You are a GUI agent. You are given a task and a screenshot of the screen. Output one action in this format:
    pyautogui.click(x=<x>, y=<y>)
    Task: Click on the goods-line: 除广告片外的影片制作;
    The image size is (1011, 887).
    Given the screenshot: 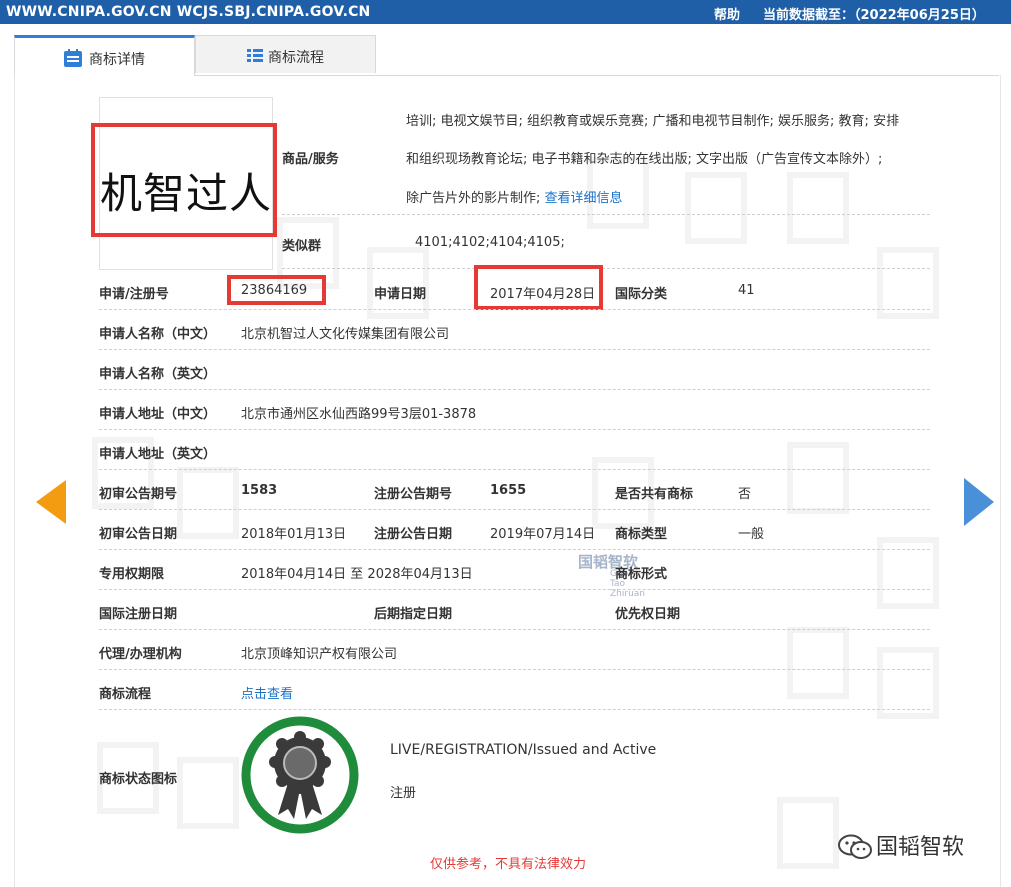 What is the action you would take?
    pyautogui.click(x=473, y=198)
    